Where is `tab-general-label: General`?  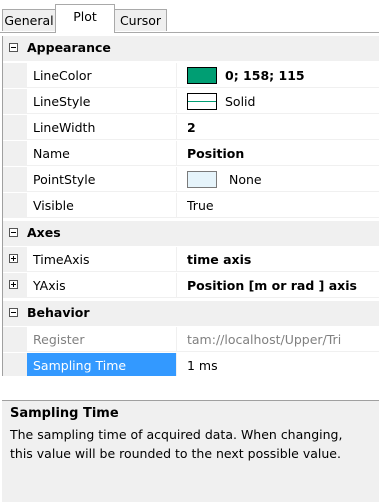 tab-general-label: General is located at coordinates (29, 20).